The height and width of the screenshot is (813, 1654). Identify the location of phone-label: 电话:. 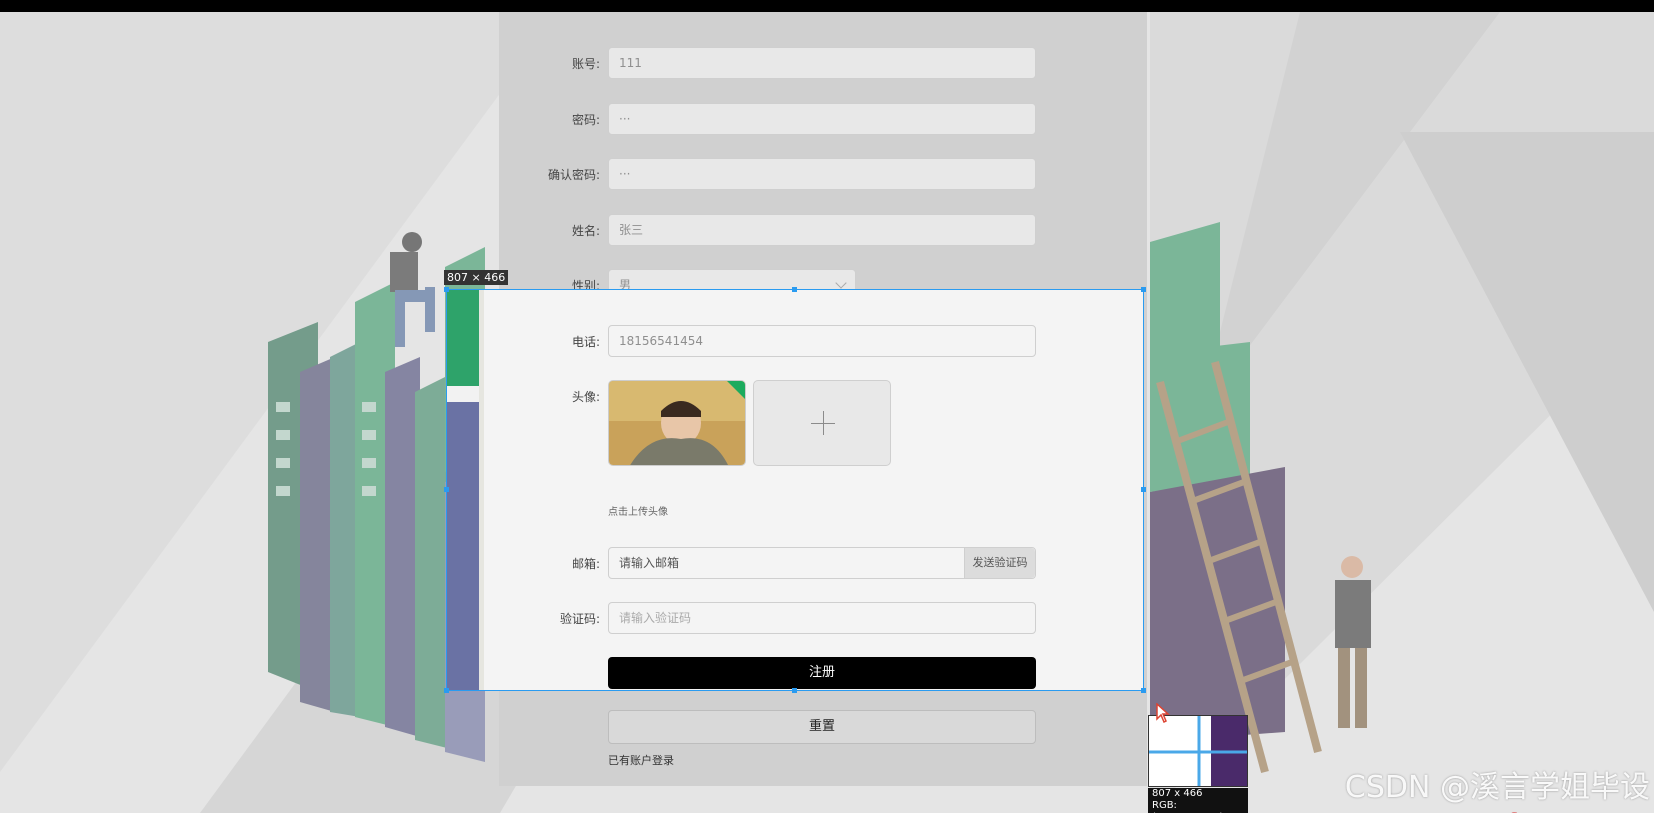
(585, 342).